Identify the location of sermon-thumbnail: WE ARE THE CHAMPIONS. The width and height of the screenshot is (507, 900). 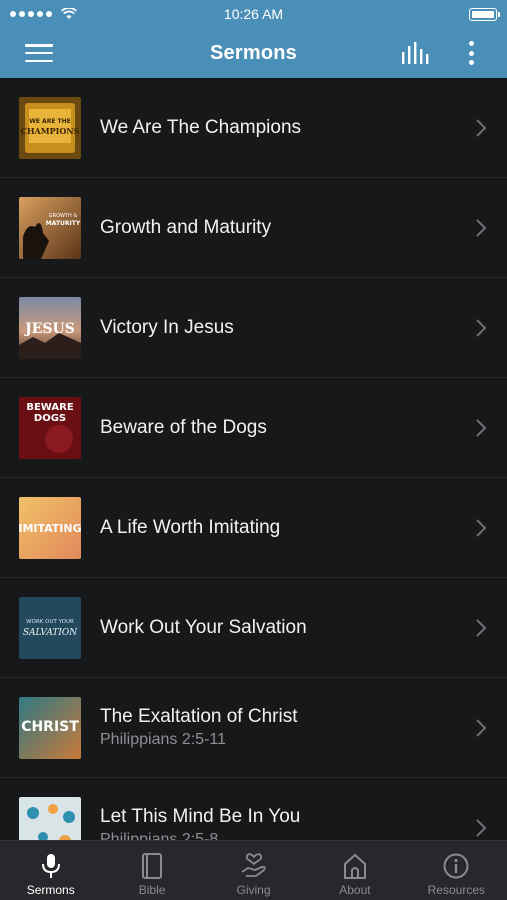
(50, 127).